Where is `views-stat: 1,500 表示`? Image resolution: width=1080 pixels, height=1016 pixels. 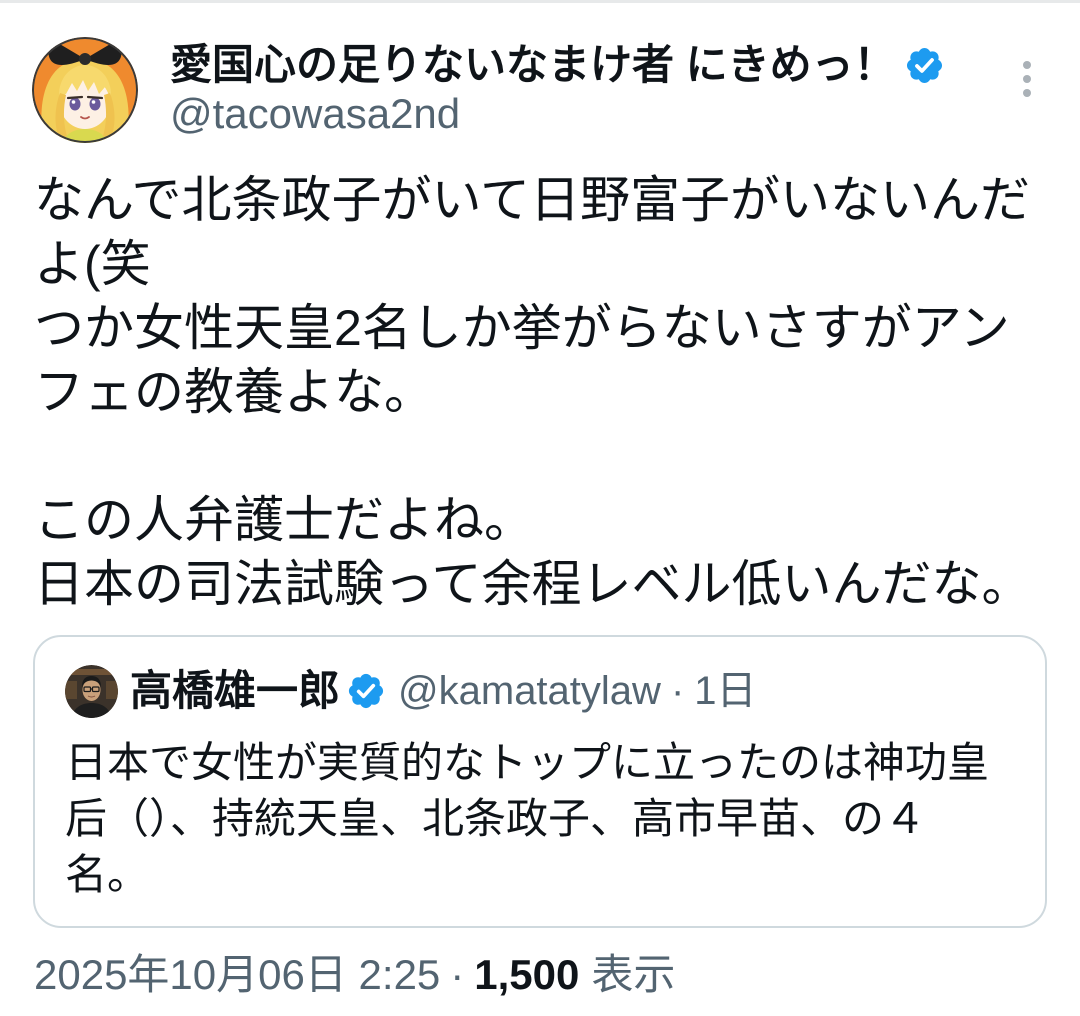 views-stat: 1,500 表示 is located at coordinates (574, 974).